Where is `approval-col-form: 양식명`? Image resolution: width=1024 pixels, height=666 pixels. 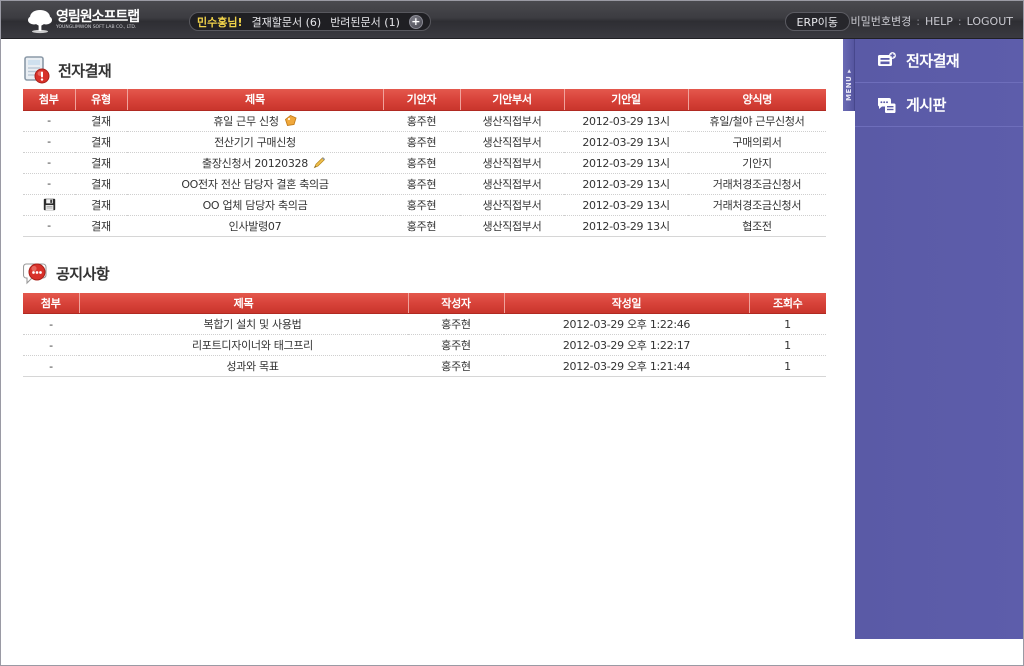
approval-col-form: 양식명 is located at coordinates (757, 100).